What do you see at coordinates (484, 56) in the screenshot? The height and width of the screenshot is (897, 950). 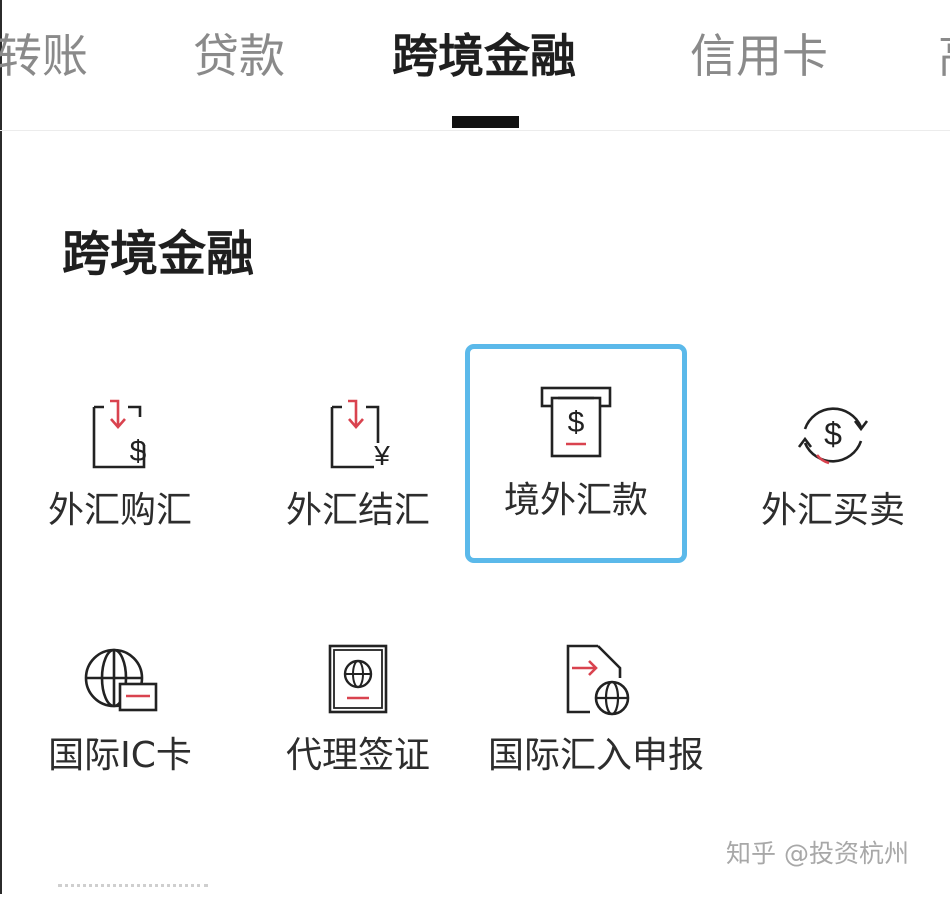 I see `tab-cross-border-finance: 跨境金融` at bounding box center [484, 56].